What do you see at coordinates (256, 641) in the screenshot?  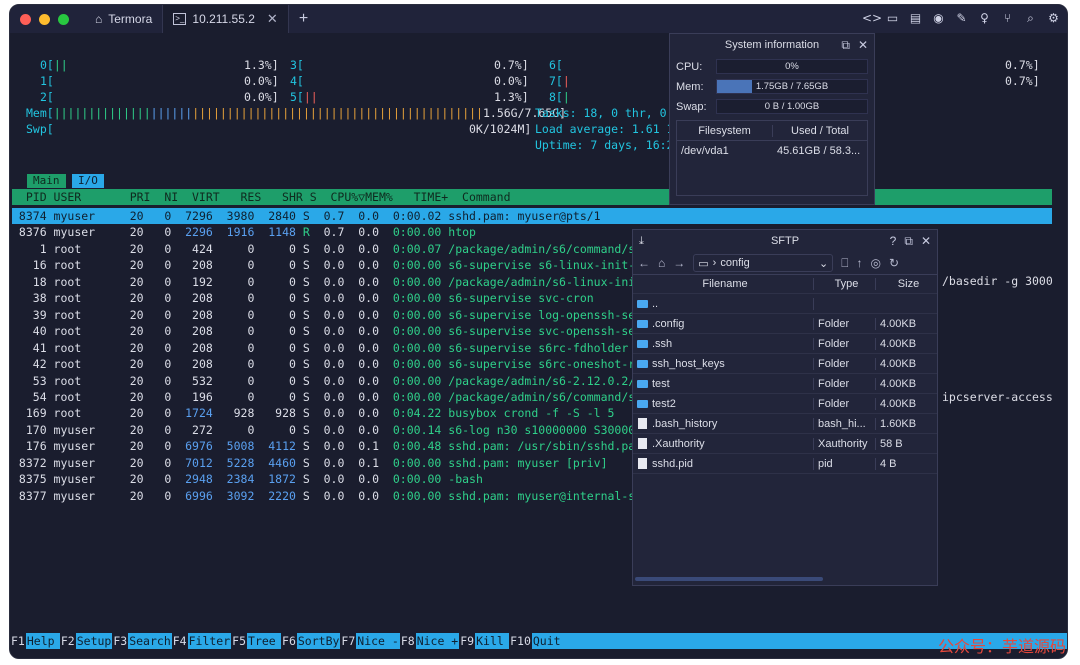 I see `fkey-f5: F5 Tree` at bounding box center [256, 641].